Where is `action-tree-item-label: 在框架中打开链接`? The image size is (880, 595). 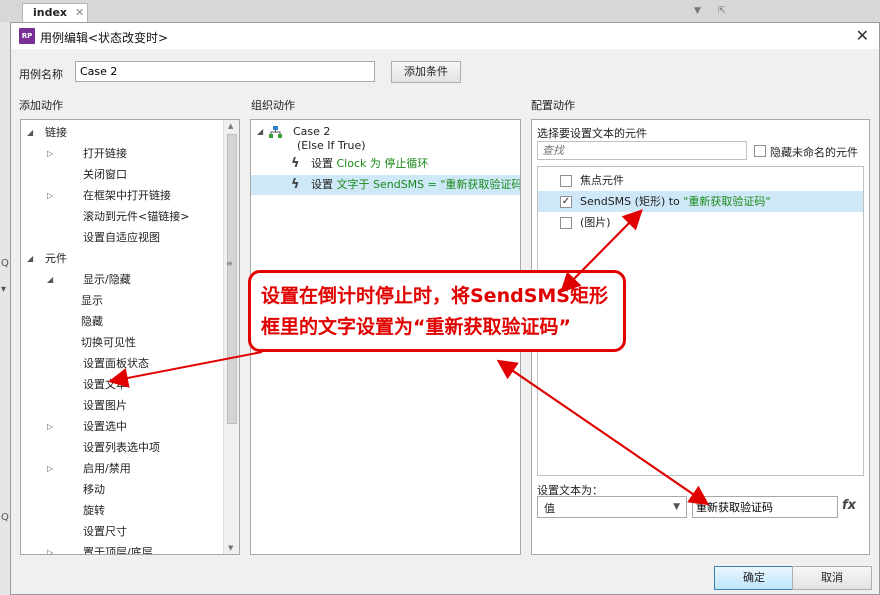 action-tree-item-label: 在框架中打开链接 is located at coordinates (127, 195).